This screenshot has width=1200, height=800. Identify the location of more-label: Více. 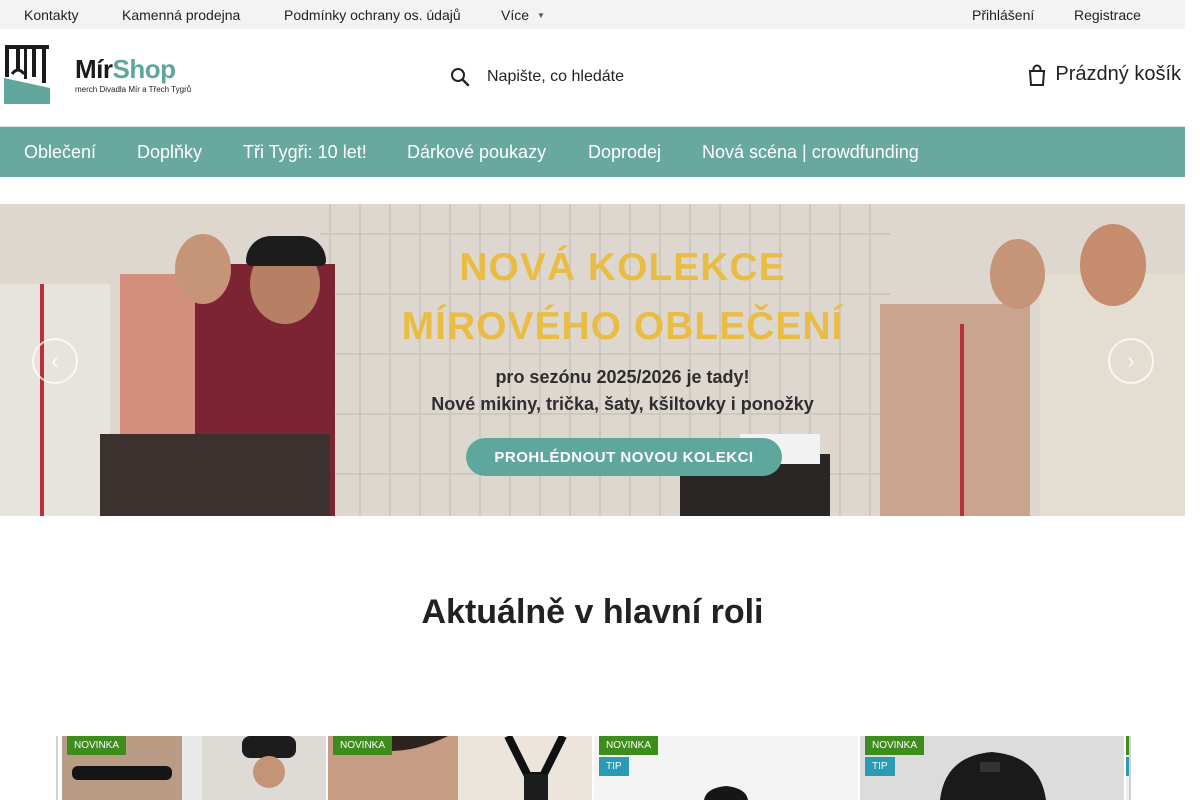
(515, 15).